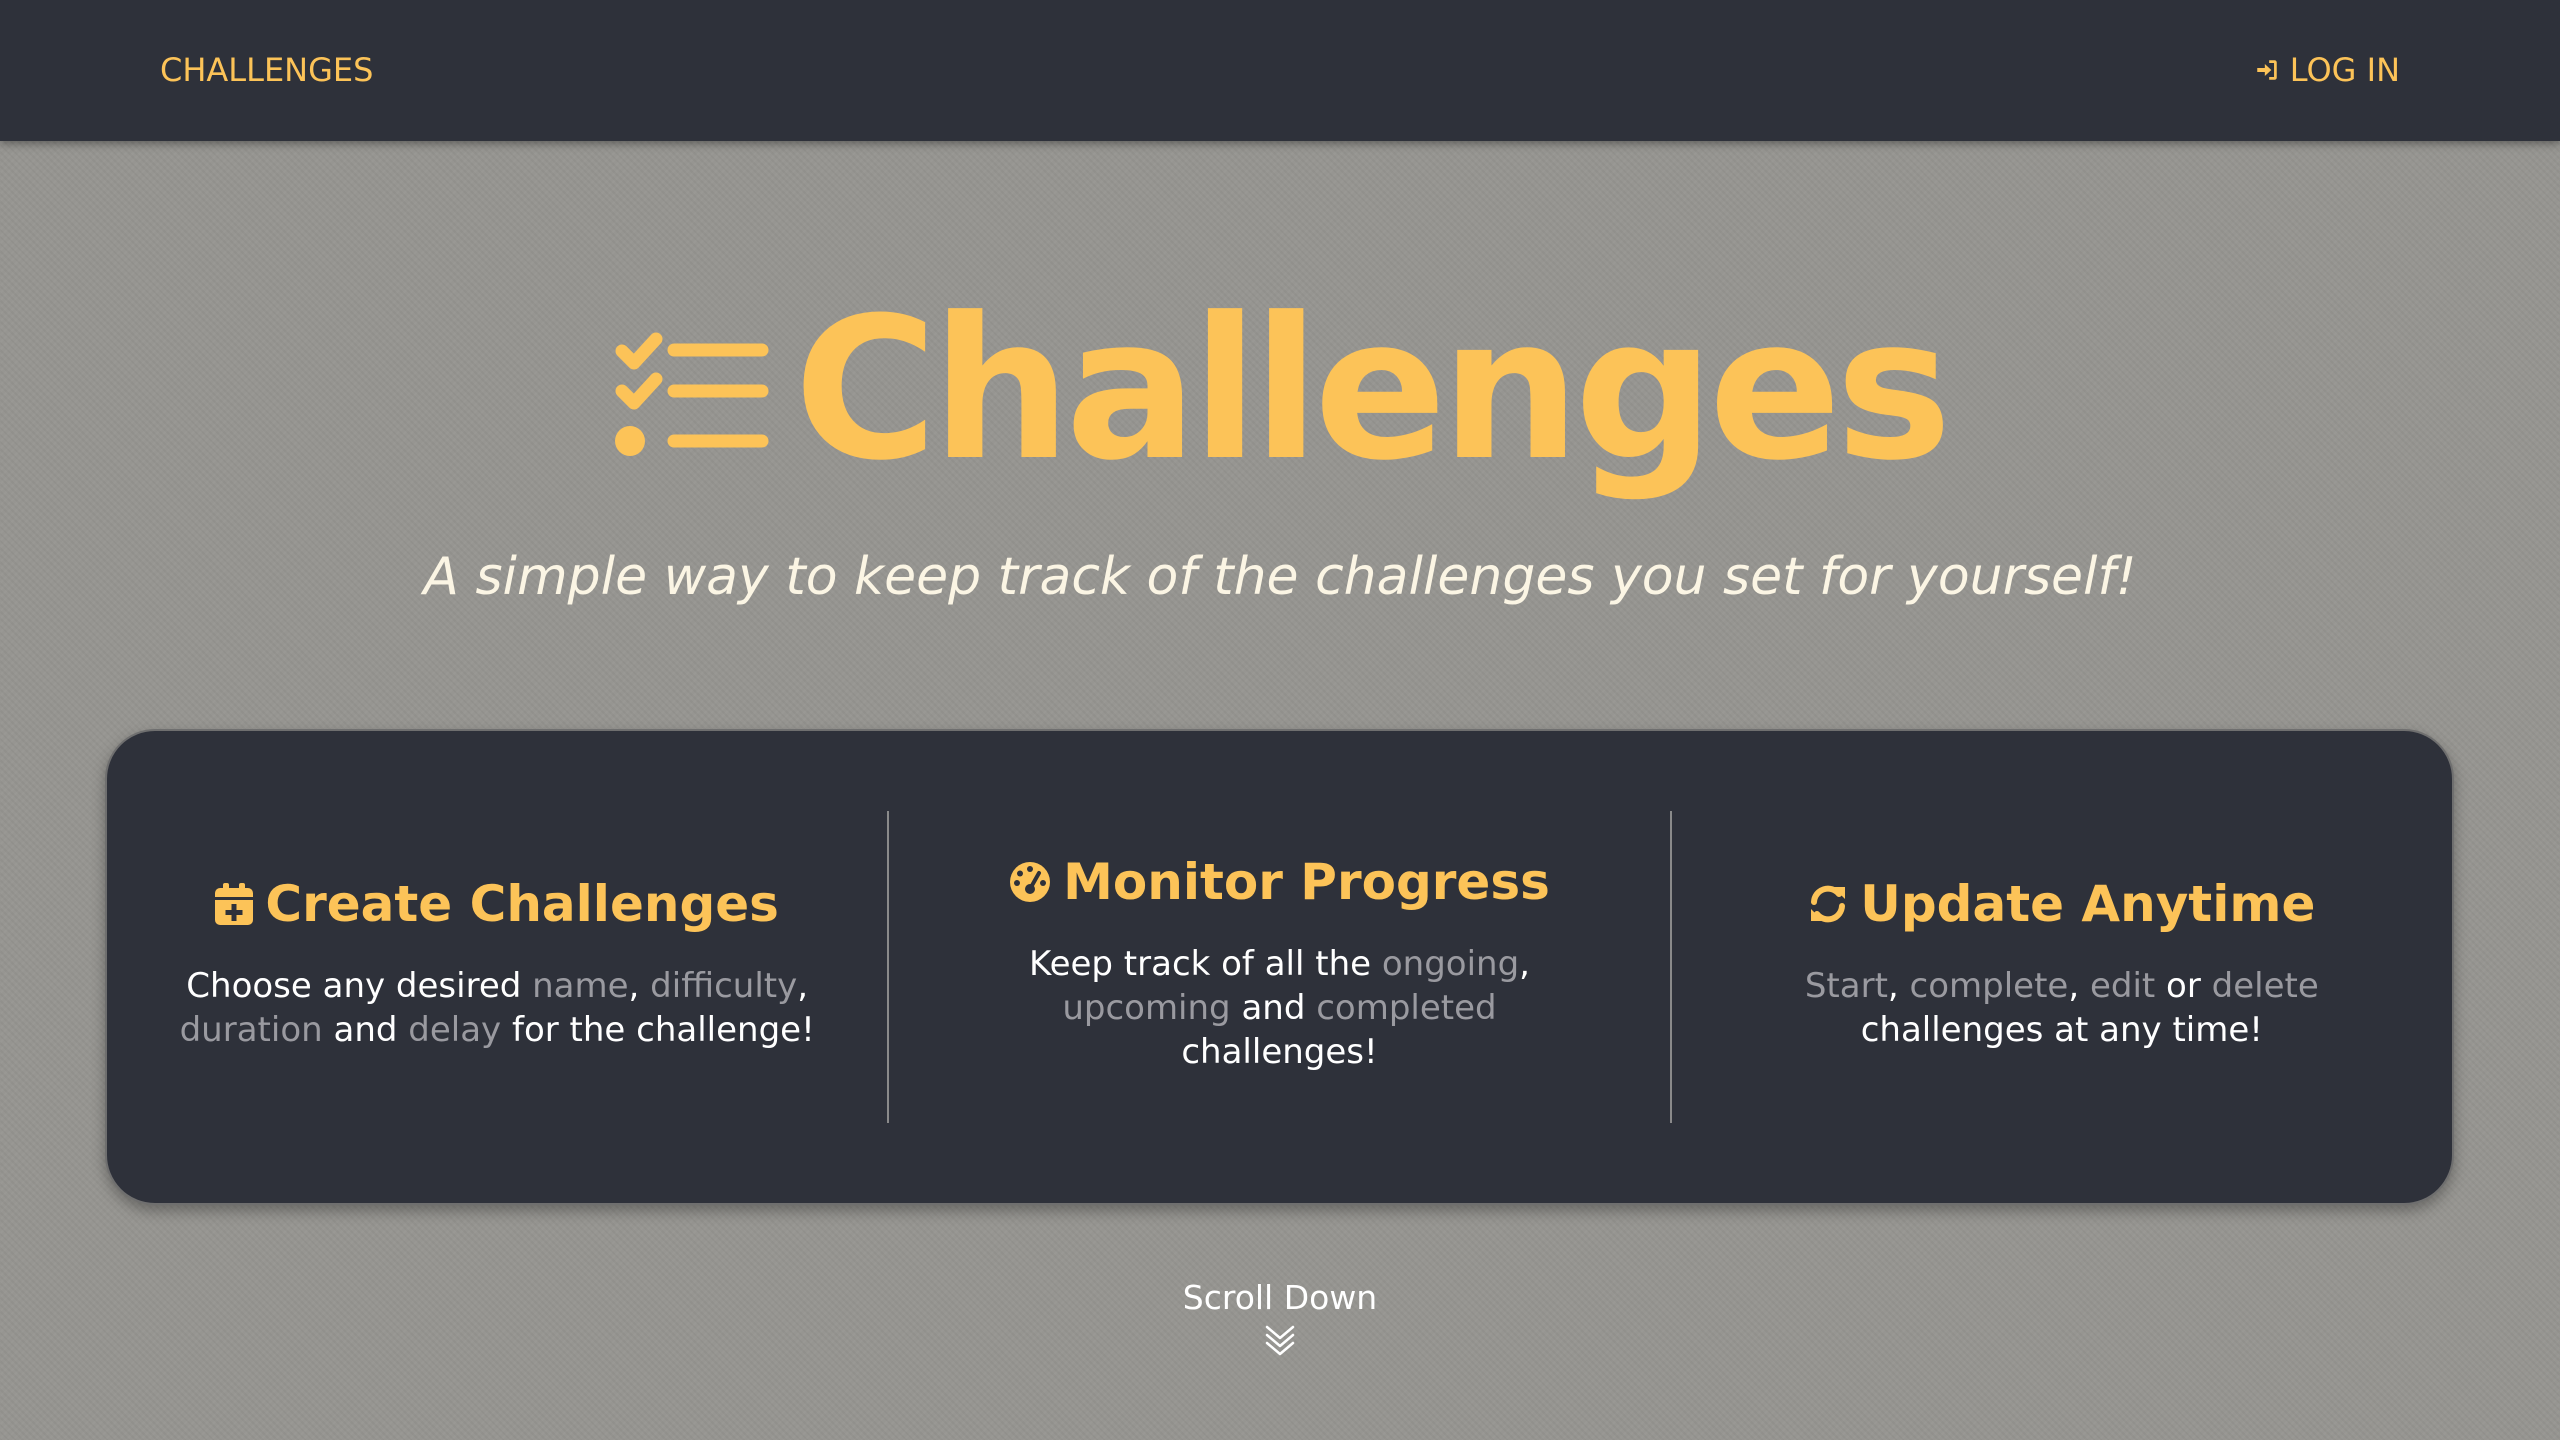 Image resolution: width=2560 pixels, height=1440 pixels. Describe the element at coordinates (1146, 1008) in the screenshot. I see `desc-highlight: upcoming` at that location.